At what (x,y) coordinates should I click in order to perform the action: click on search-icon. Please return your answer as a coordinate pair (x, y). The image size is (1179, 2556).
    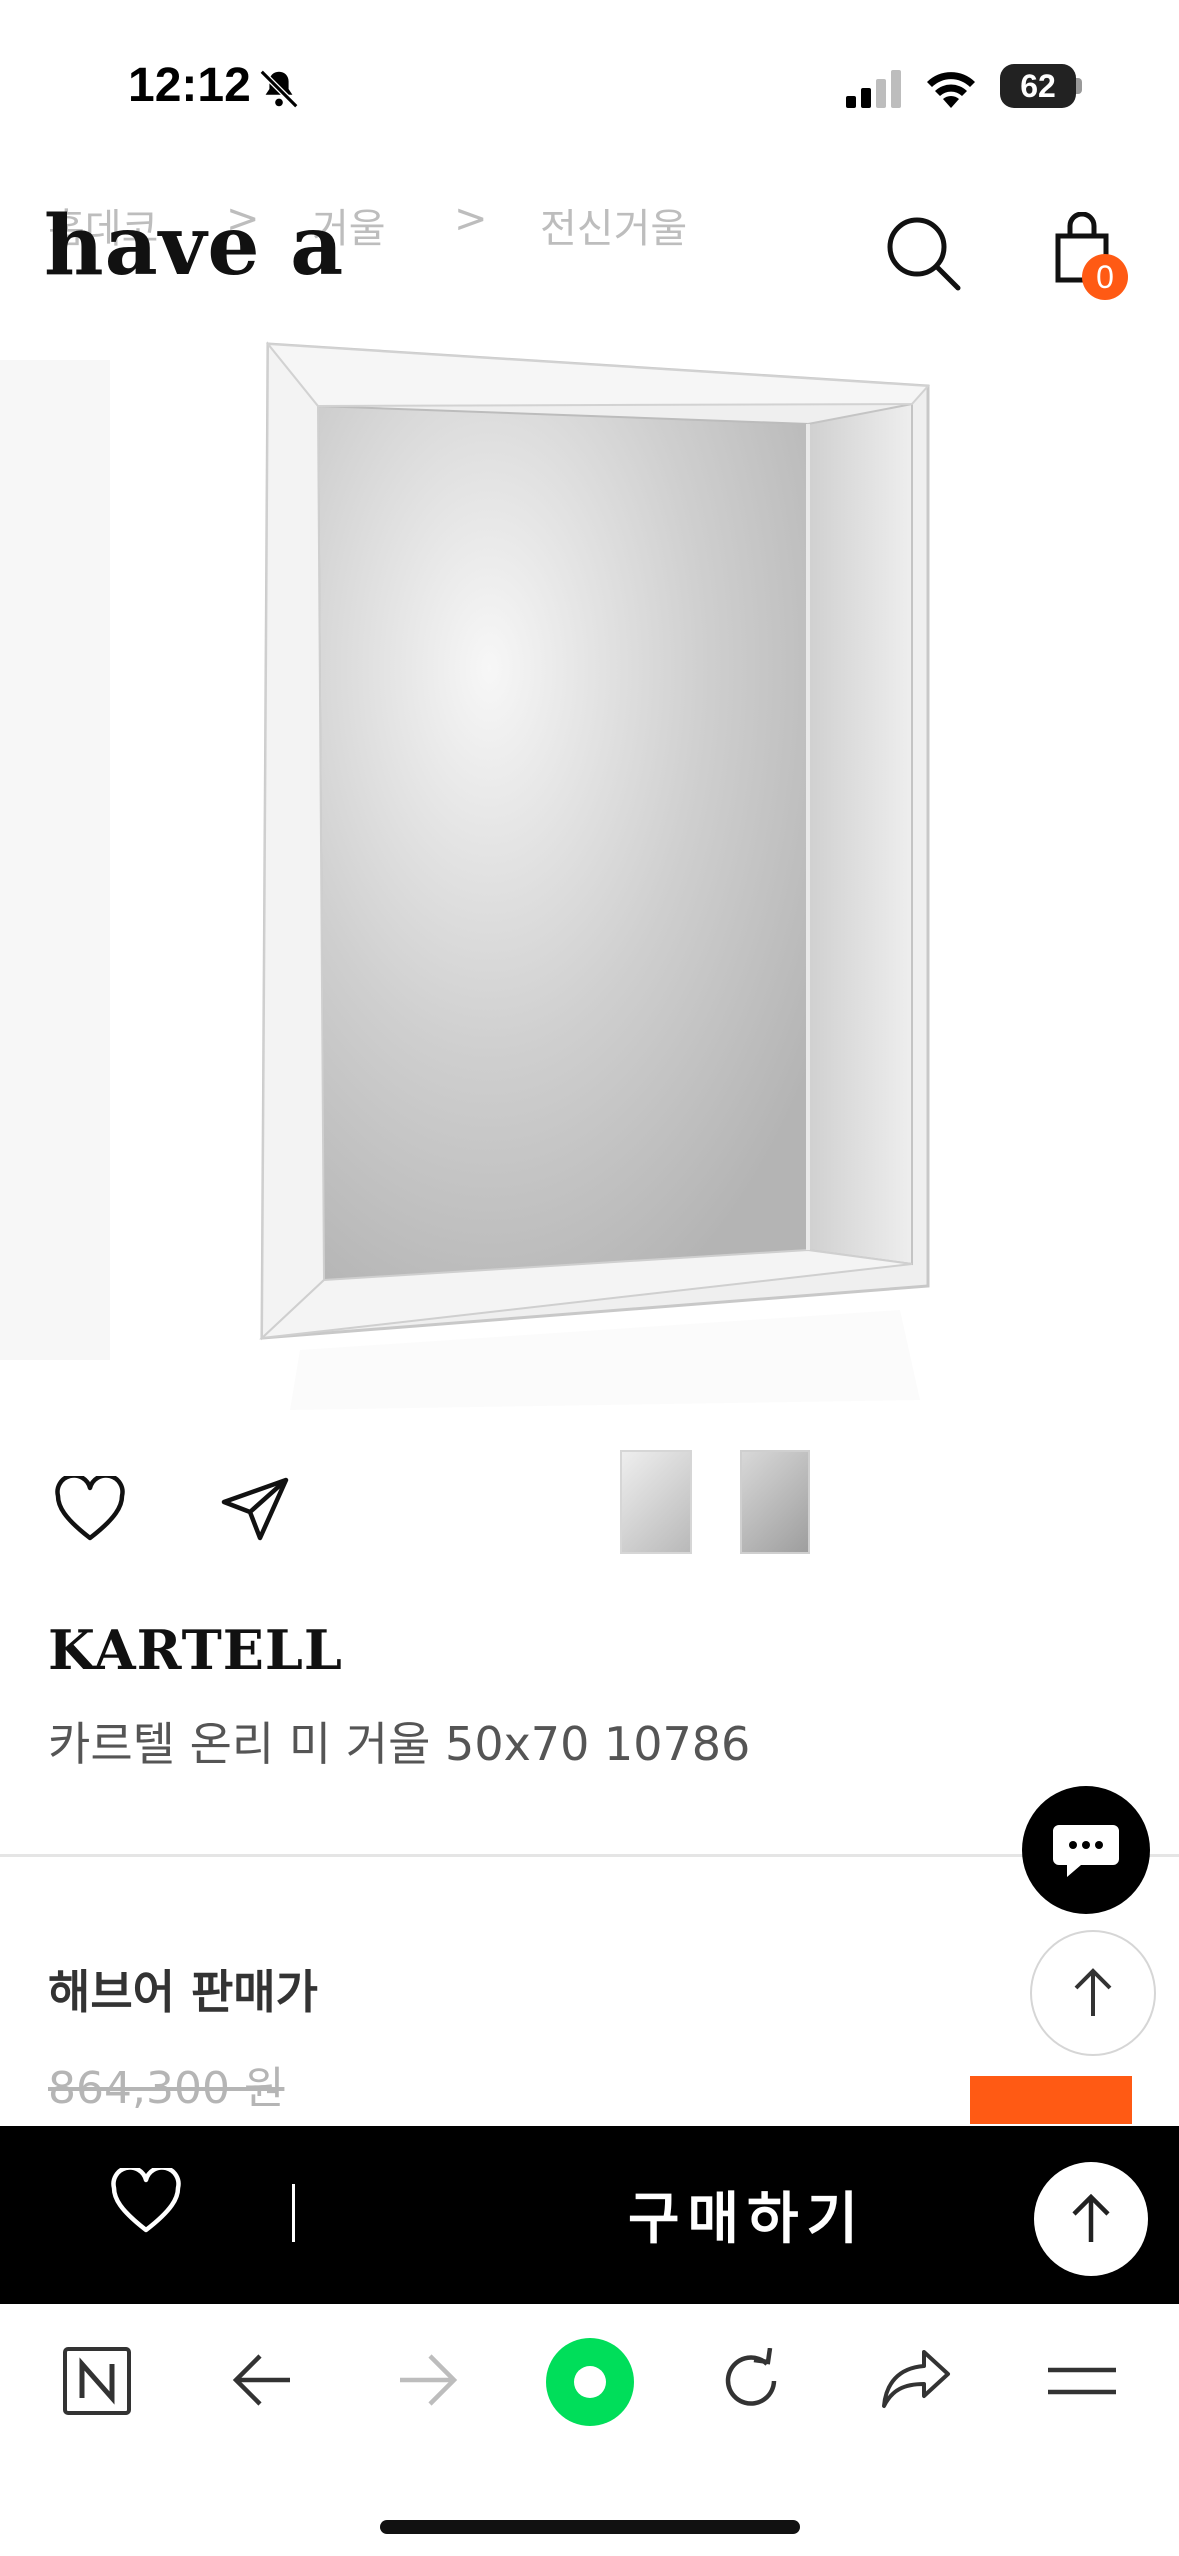
    Looking at the image, I should click on (923, 253).